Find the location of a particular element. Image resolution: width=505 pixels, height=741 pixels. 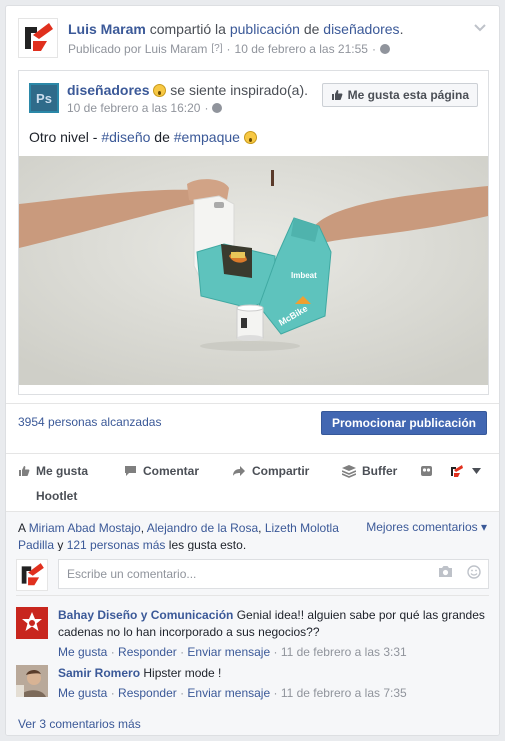

surprised-emoji-icon is located at coordinates (250, 137).